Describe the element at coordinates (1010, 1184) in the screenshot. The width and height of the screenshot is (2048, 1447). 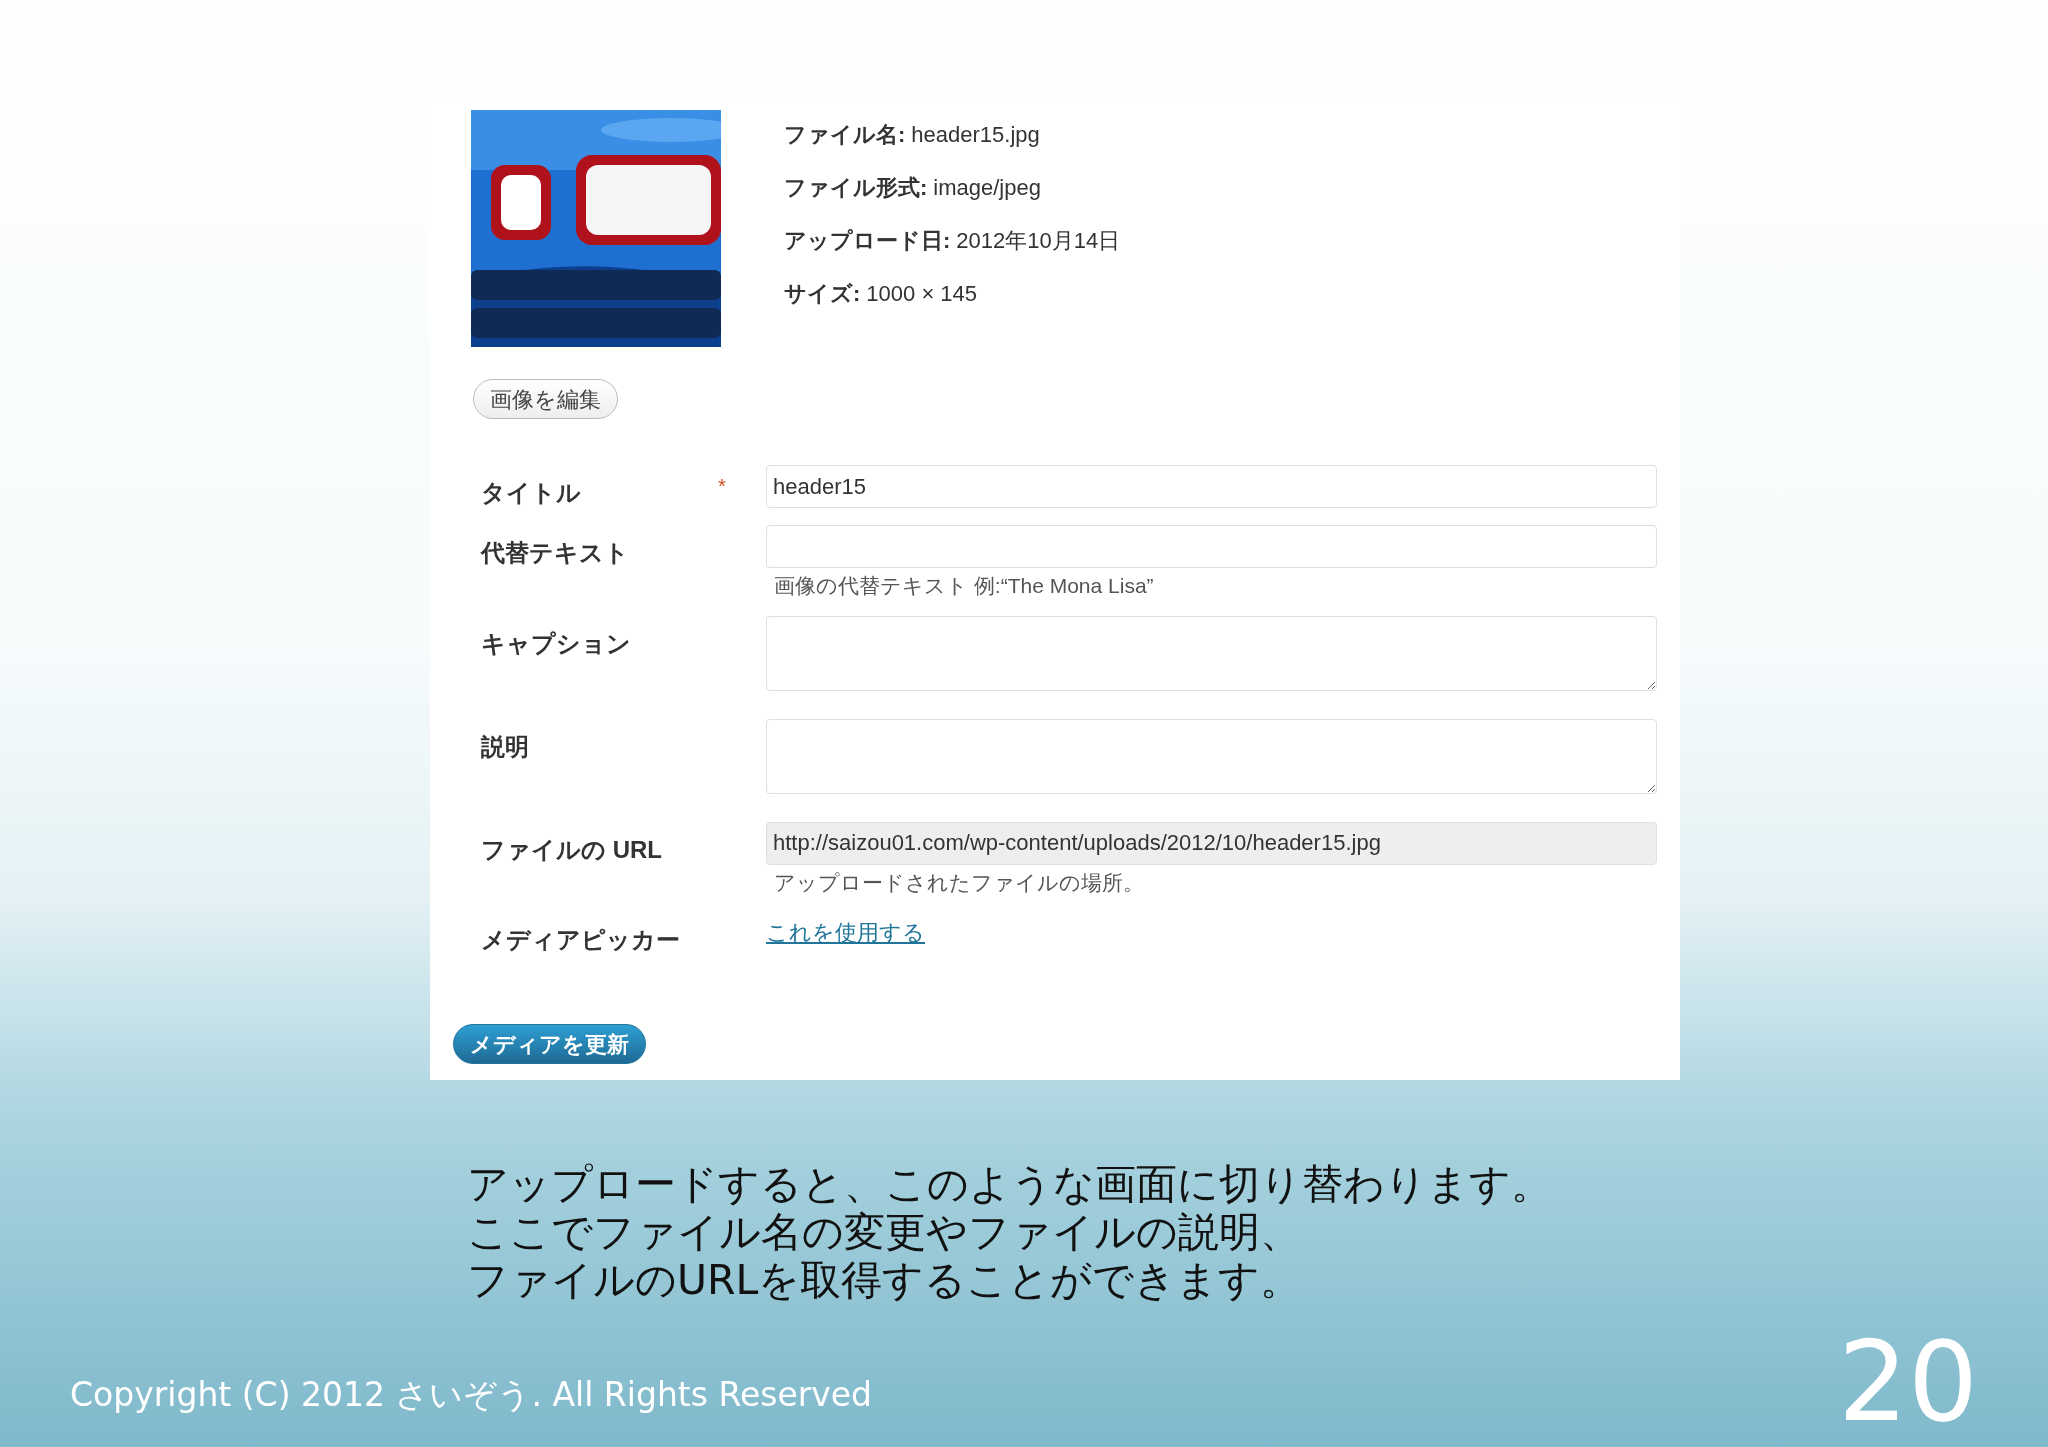
I see `caption-line: アップロードすると、このような画面に切り替わります。` at that location.